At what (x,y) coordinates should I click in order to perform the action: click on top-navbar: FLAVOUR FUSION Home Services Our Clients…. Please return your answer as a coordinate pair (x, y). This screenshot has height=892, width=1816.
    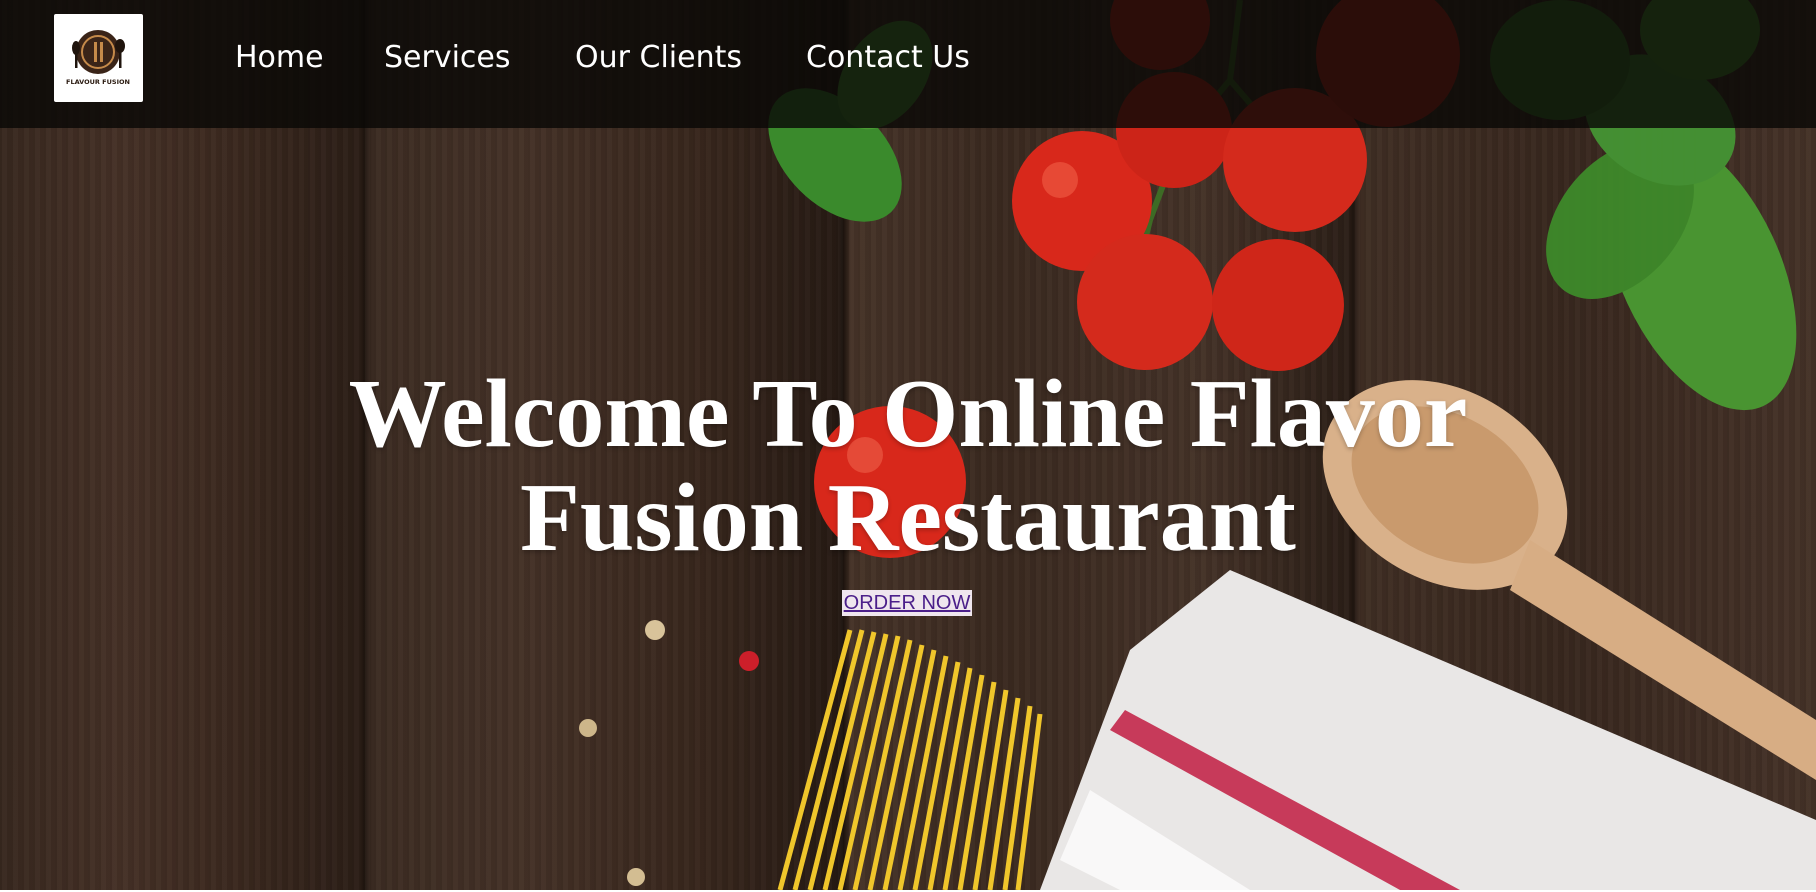
    Looking at the image, I should click on (908, 64).